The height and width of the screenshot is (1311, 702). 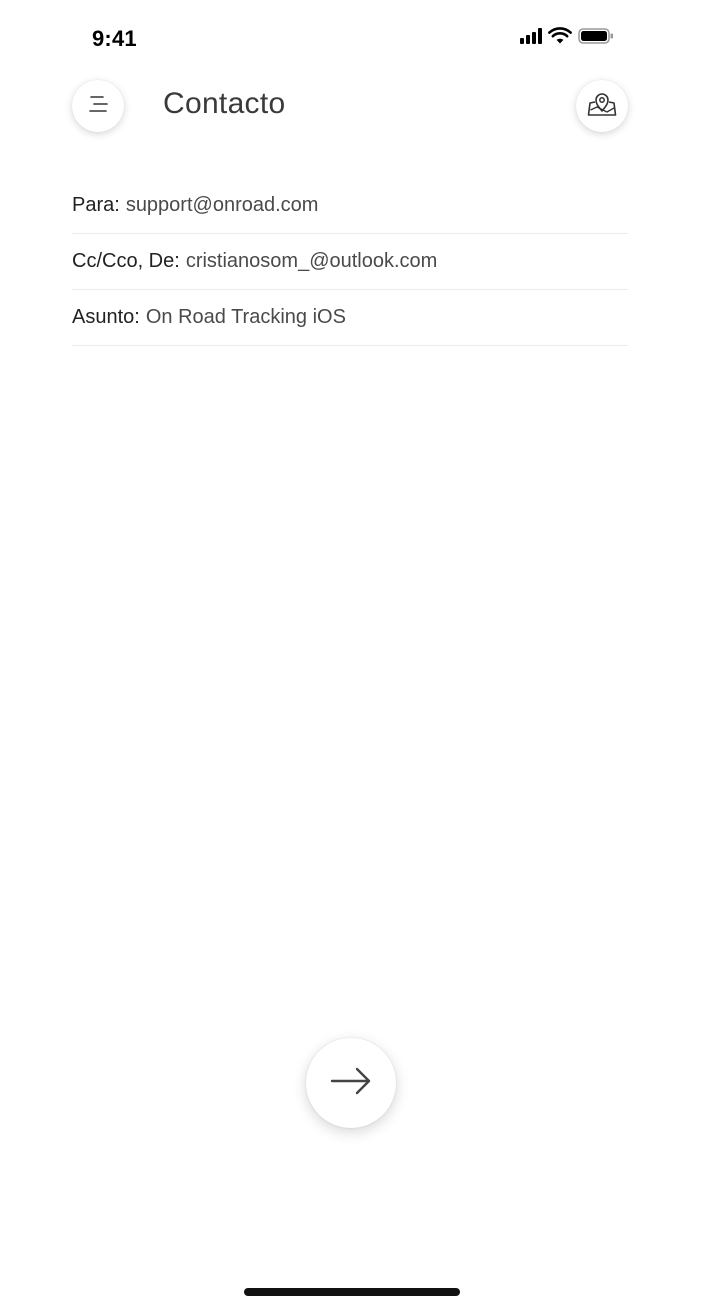 What do you see at coordinates (311, 261) in the screenshot?
I see `cc-from-value: cristianosom_@outlook.com` at bounding box center [311, 261].